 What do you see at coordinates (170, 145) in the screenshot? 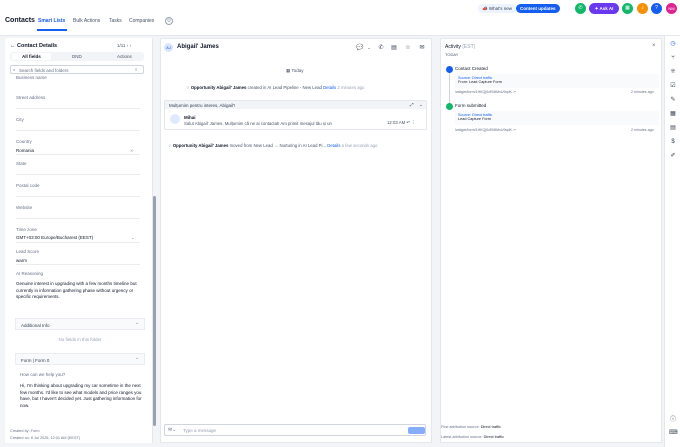
I see `pipeline-icon: ⁘` at bounding box center [170, 145].